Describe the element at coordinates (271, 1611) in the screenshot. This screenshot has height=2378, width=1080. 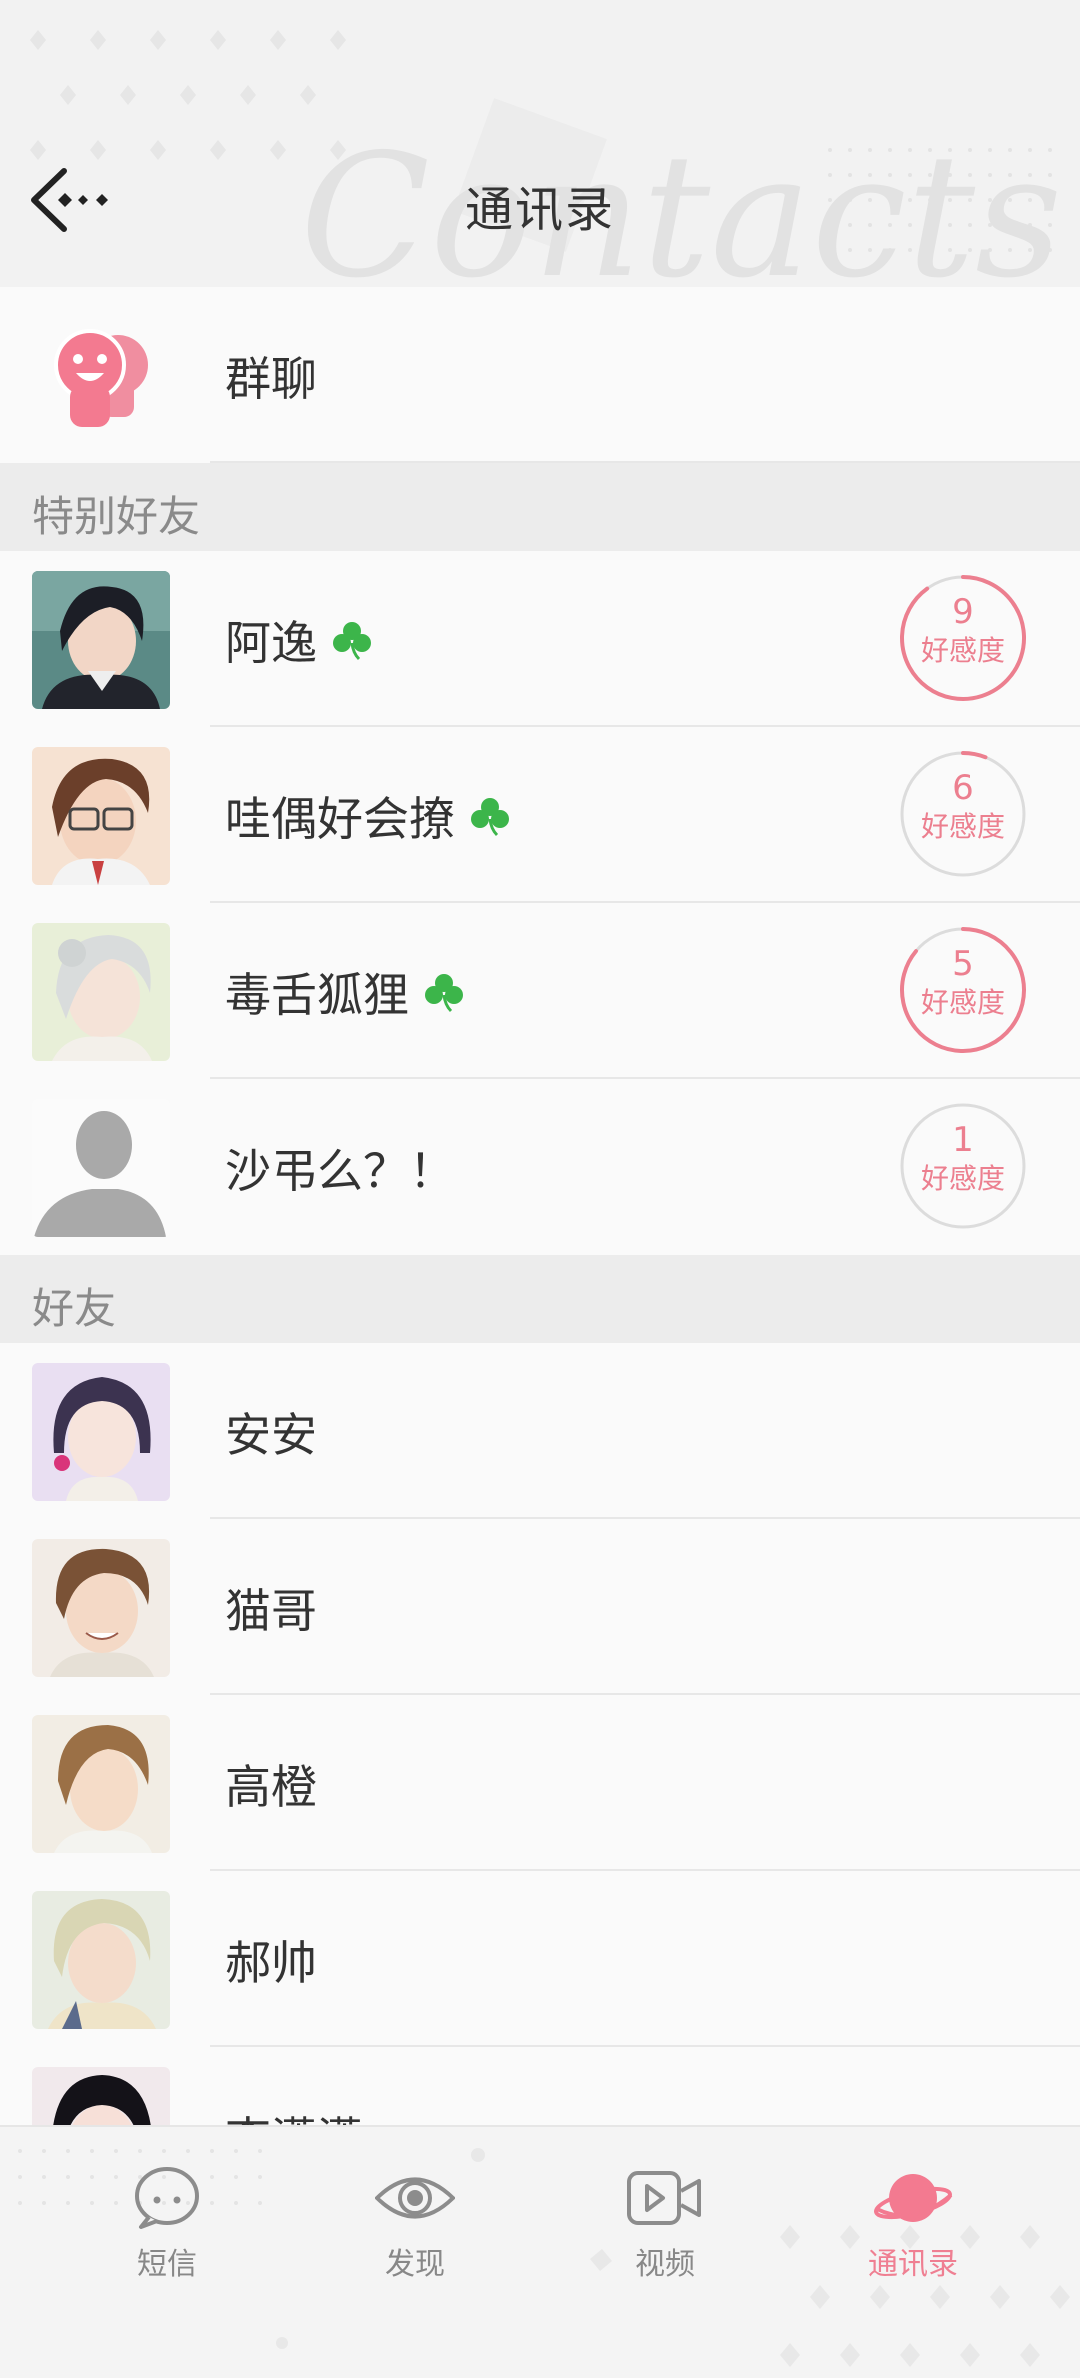
I see `contact-name: 猫哥` at that location.